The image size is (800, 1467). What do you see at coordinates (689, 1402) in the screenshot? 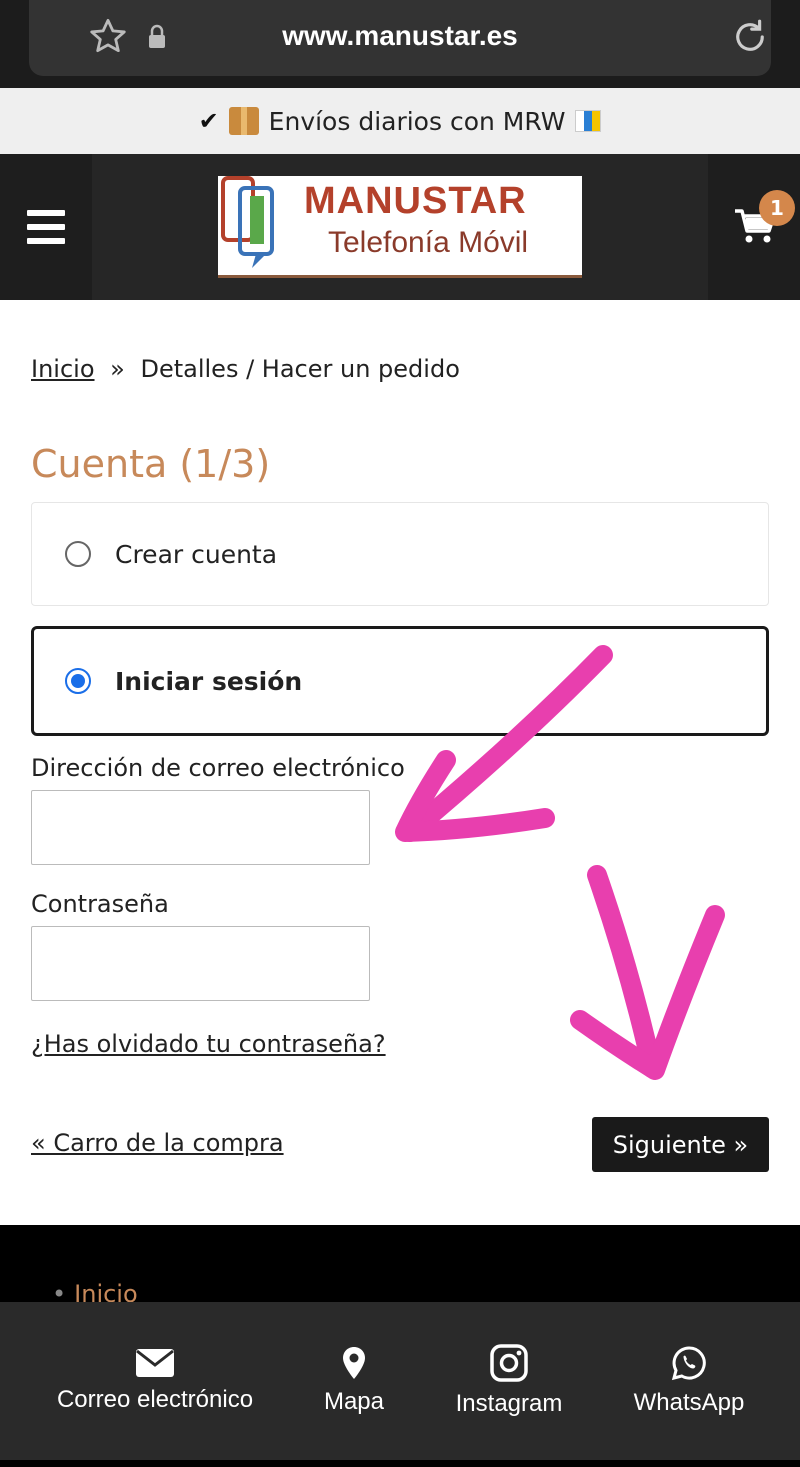
I see `whatsapp-label: WhatsApp` at bounding box center [689, 1402].